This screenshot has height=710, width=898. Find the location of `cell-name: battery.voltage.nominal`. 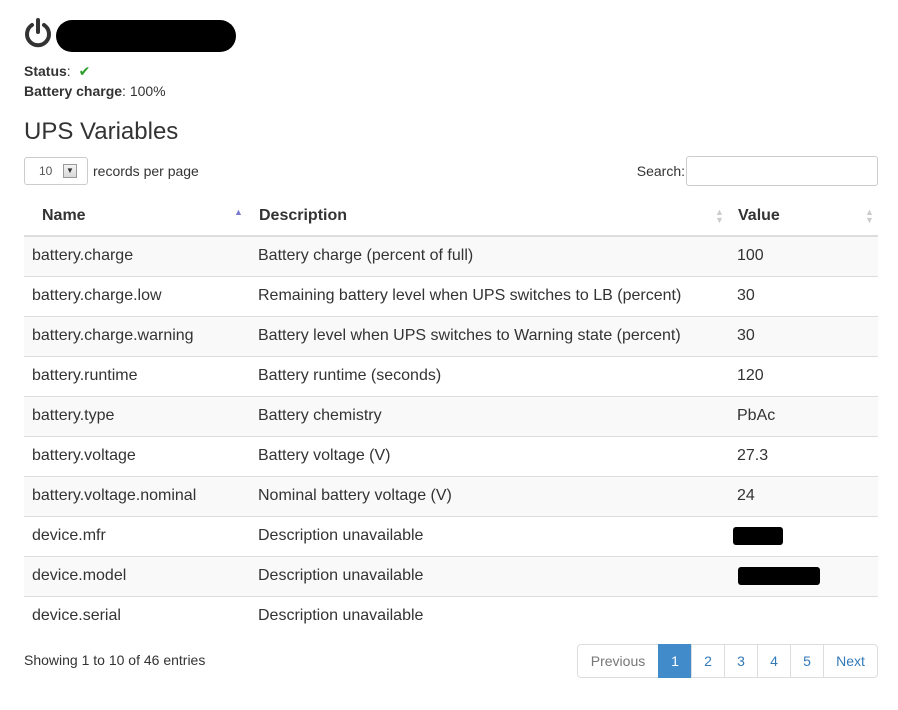

cell-name: battery.voltage.nominal is located at coordinates (137, 495).